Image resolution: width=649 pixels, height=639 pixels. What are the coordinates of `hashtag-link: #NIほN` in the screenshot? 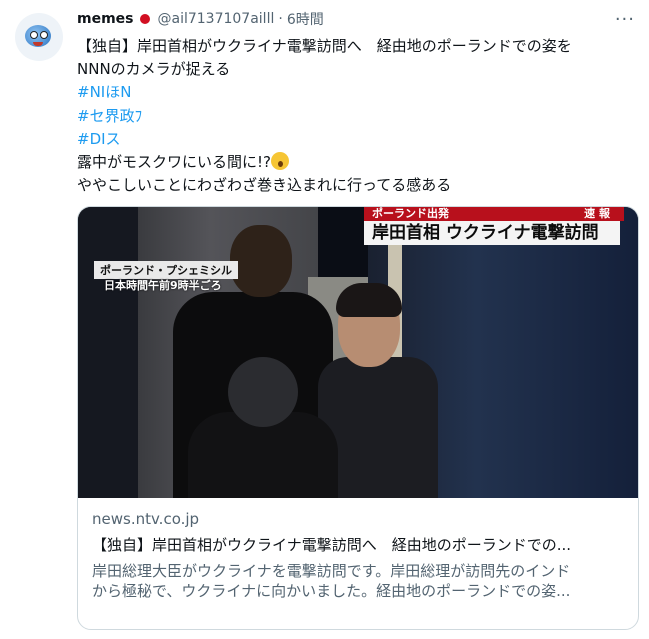 It's located at (357, 92).